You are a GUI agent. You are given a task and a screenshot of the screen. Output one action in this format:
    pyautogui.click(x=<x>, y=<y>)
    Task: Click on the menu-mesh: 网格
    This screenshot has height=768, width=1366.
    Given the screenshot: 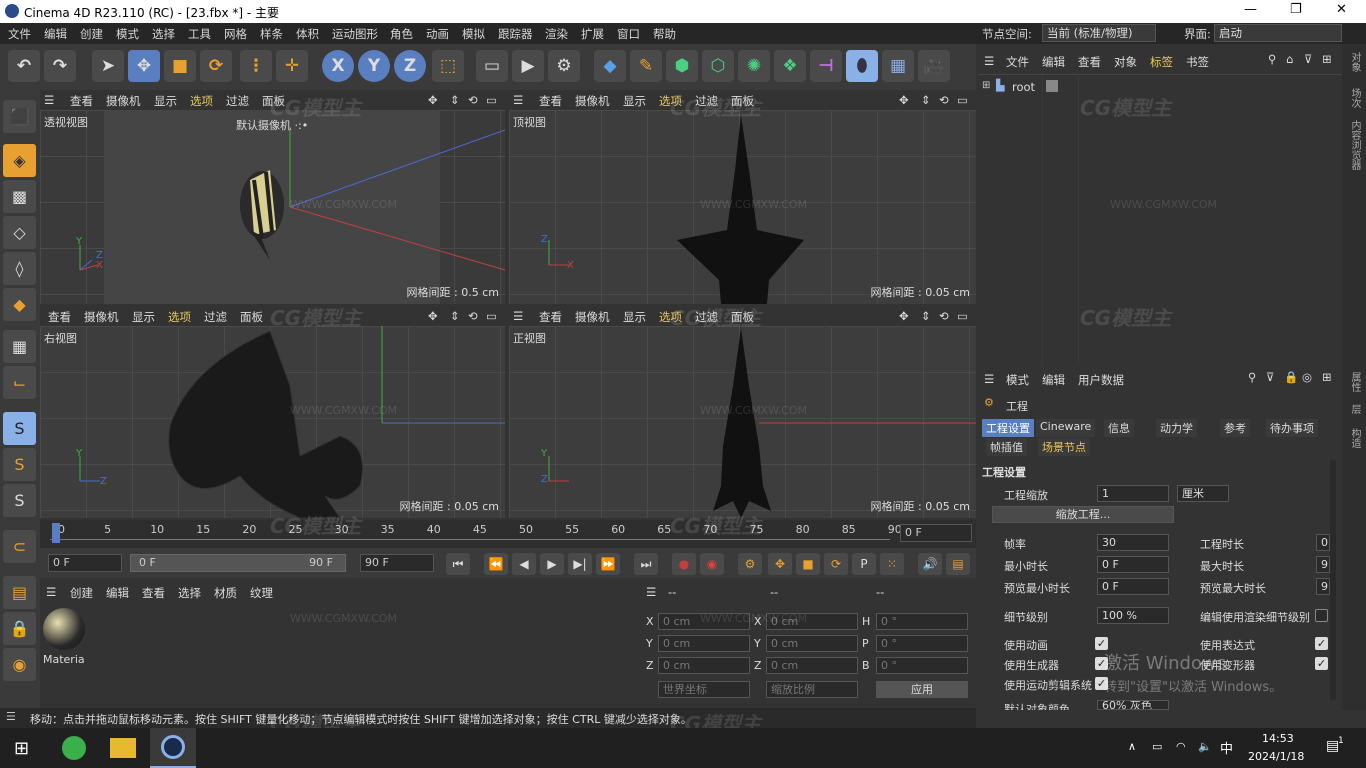 What is the action you would take?
    pyautogui.click(x=235, y=34)
    